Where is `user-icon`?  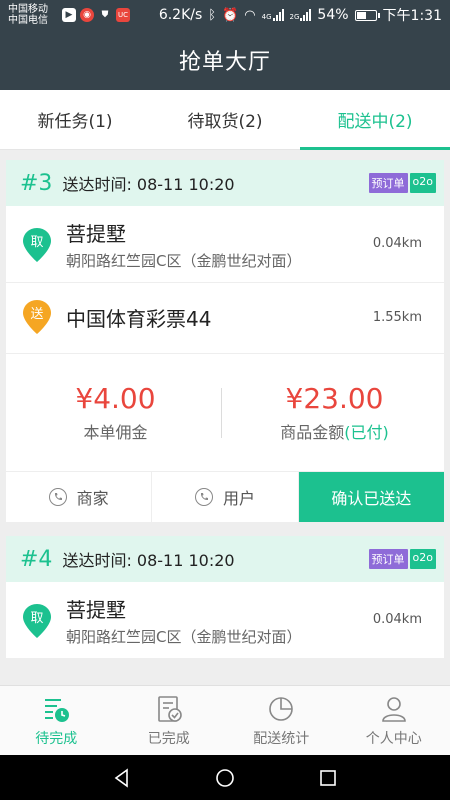
user-icon is located at coordinates (393, 709).